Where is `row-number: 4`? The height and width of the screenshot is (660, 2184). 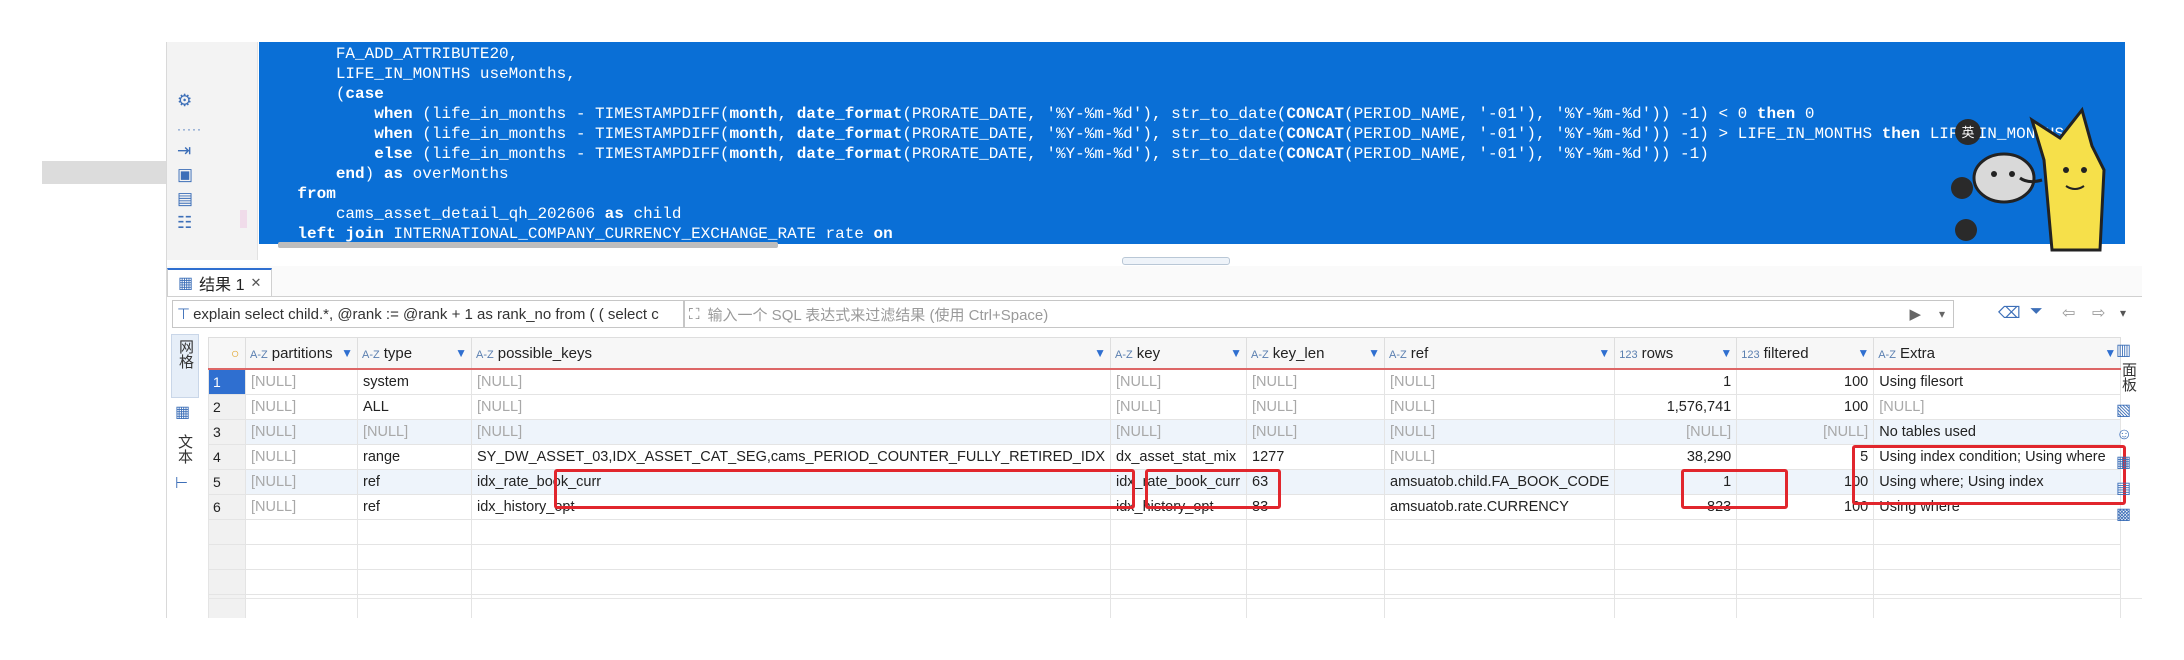
row-number: 4 is located at coordinates (227, 457).